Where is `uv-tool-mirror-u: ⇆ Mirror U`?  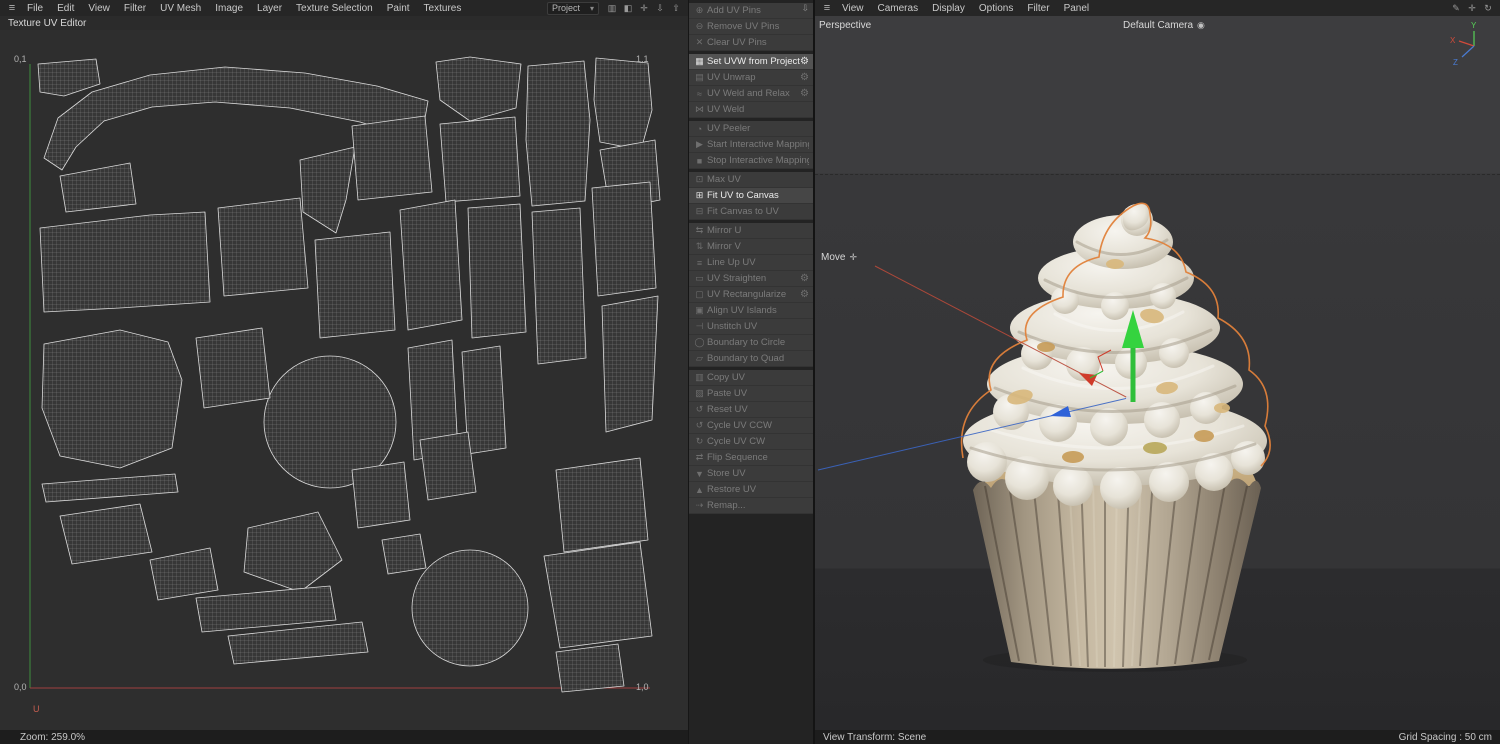
uv-tool-mirror-u: ⇆ Mirror U is located at coordinates (751, 231).